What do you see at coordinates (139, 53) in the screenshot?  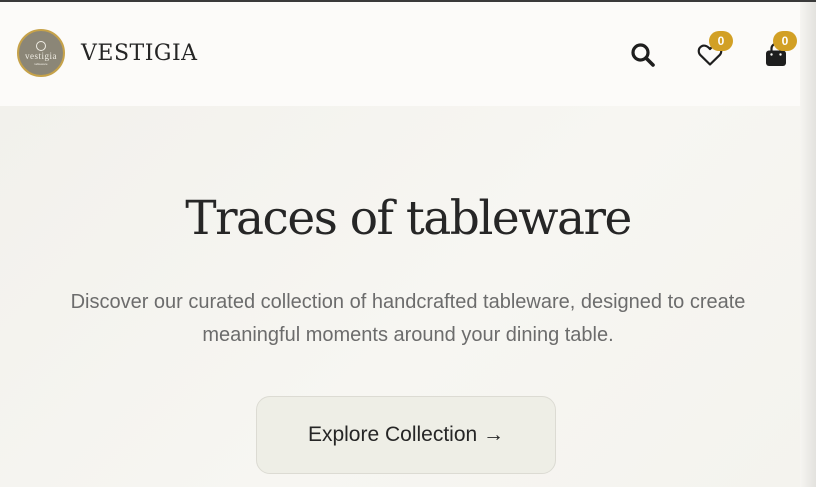 I see `brand-name: VESTIGIA` at bounding box center [139, 53].